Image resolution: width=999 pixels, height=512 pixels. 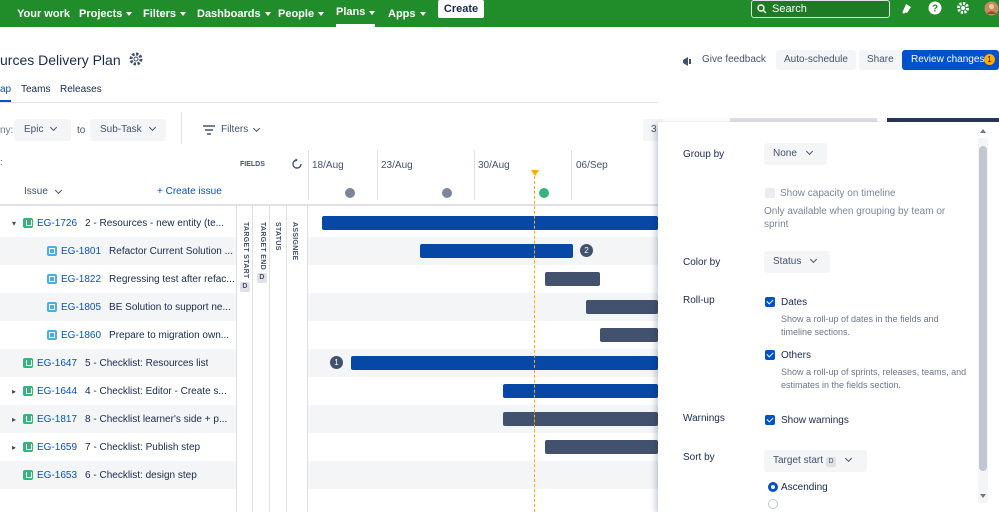 What do you see at coordinates (35, 89) in the screenshot?
I see `tab-teams: Teams` at bounding box center [35, 89].